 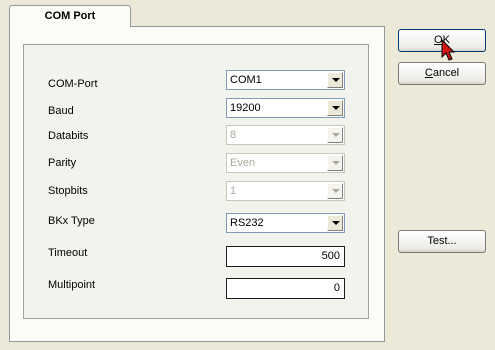 I want to click on baud-select: 19200, so click(x=285, y=108).